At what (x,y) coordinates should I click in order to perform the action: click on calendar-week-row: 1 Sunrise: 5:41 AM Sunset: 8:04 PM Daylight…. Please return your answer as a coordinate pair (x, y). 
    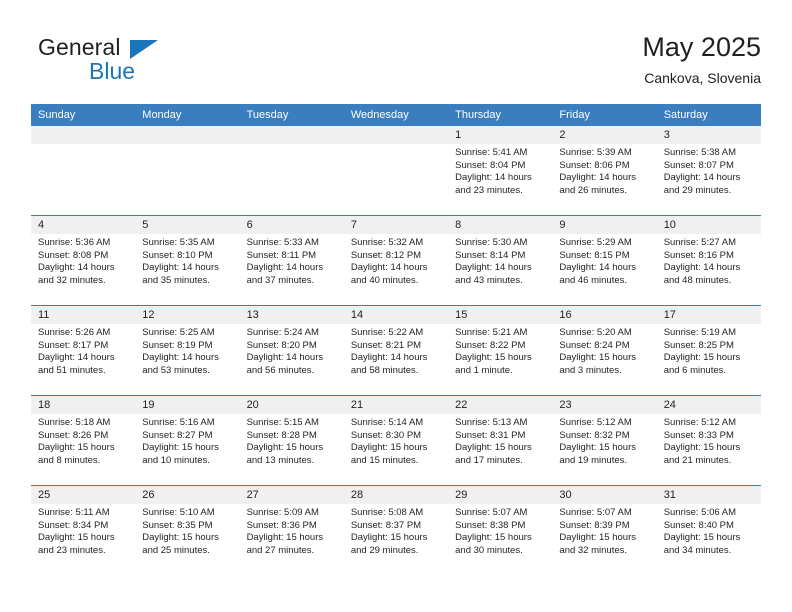
    Looking at the image, I should click on (396, 170).